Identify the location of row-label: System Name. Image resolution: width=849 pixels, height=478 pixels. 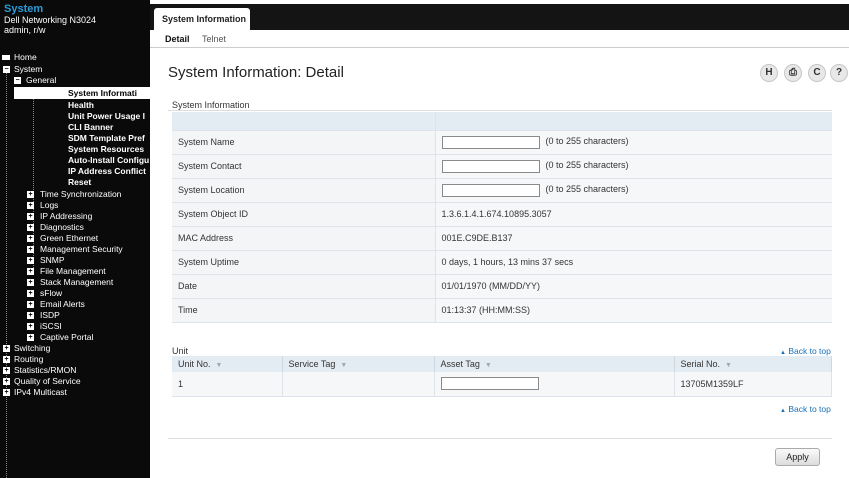
(304, 142).